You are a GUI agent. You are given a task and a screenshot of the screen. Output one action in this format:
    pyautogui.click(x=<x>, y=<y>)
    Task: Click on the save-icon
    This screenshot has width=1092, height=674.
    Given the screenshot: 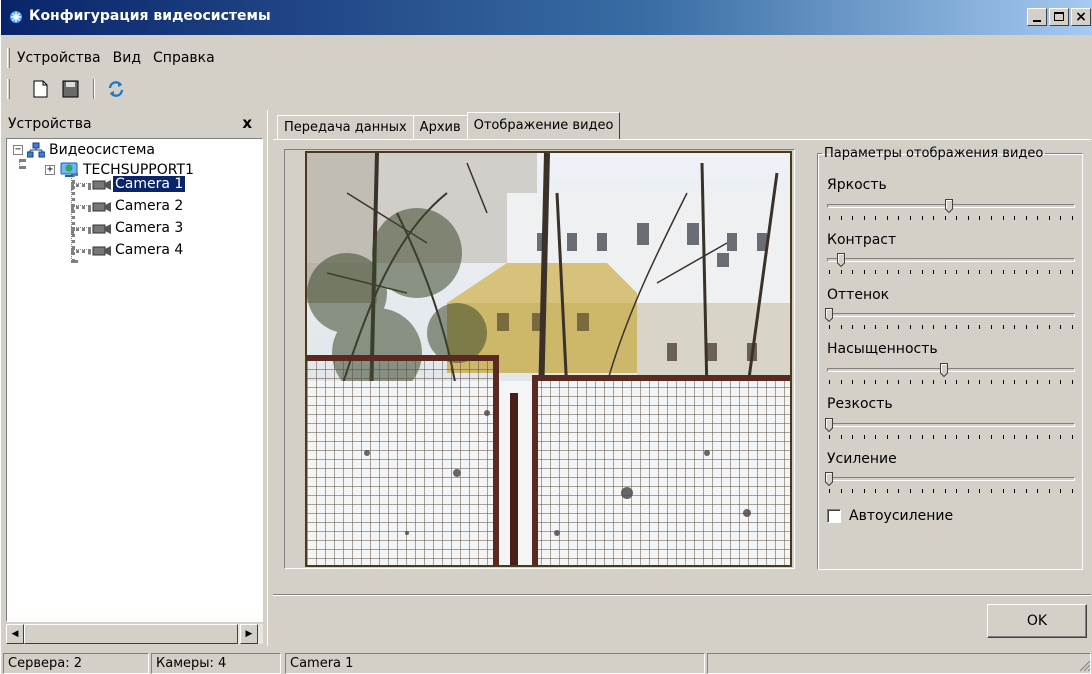 What is the action you would take?
    pyautogui.click(x=70, y=89)
    